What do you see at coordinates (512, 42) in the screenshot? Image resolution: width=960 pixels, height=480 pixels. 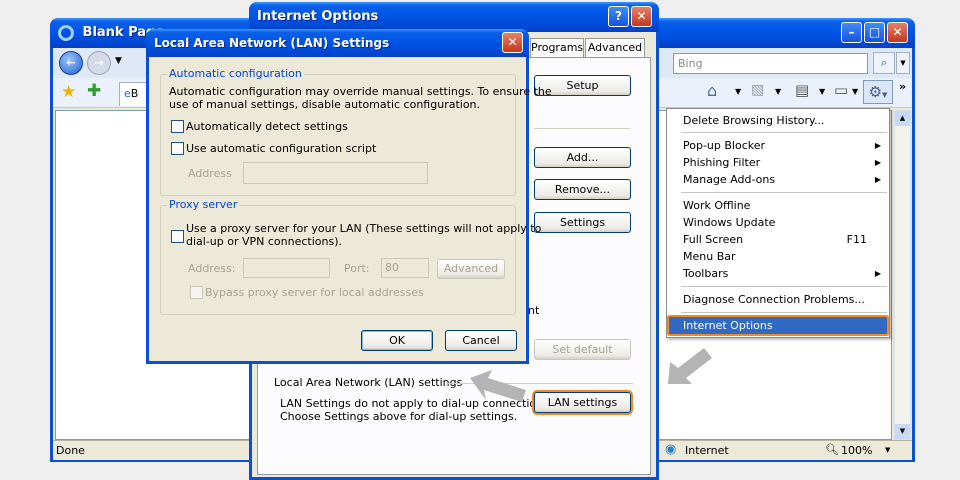 I see `lan-settings-close-button: ✕` at bounding box center [512, 42].